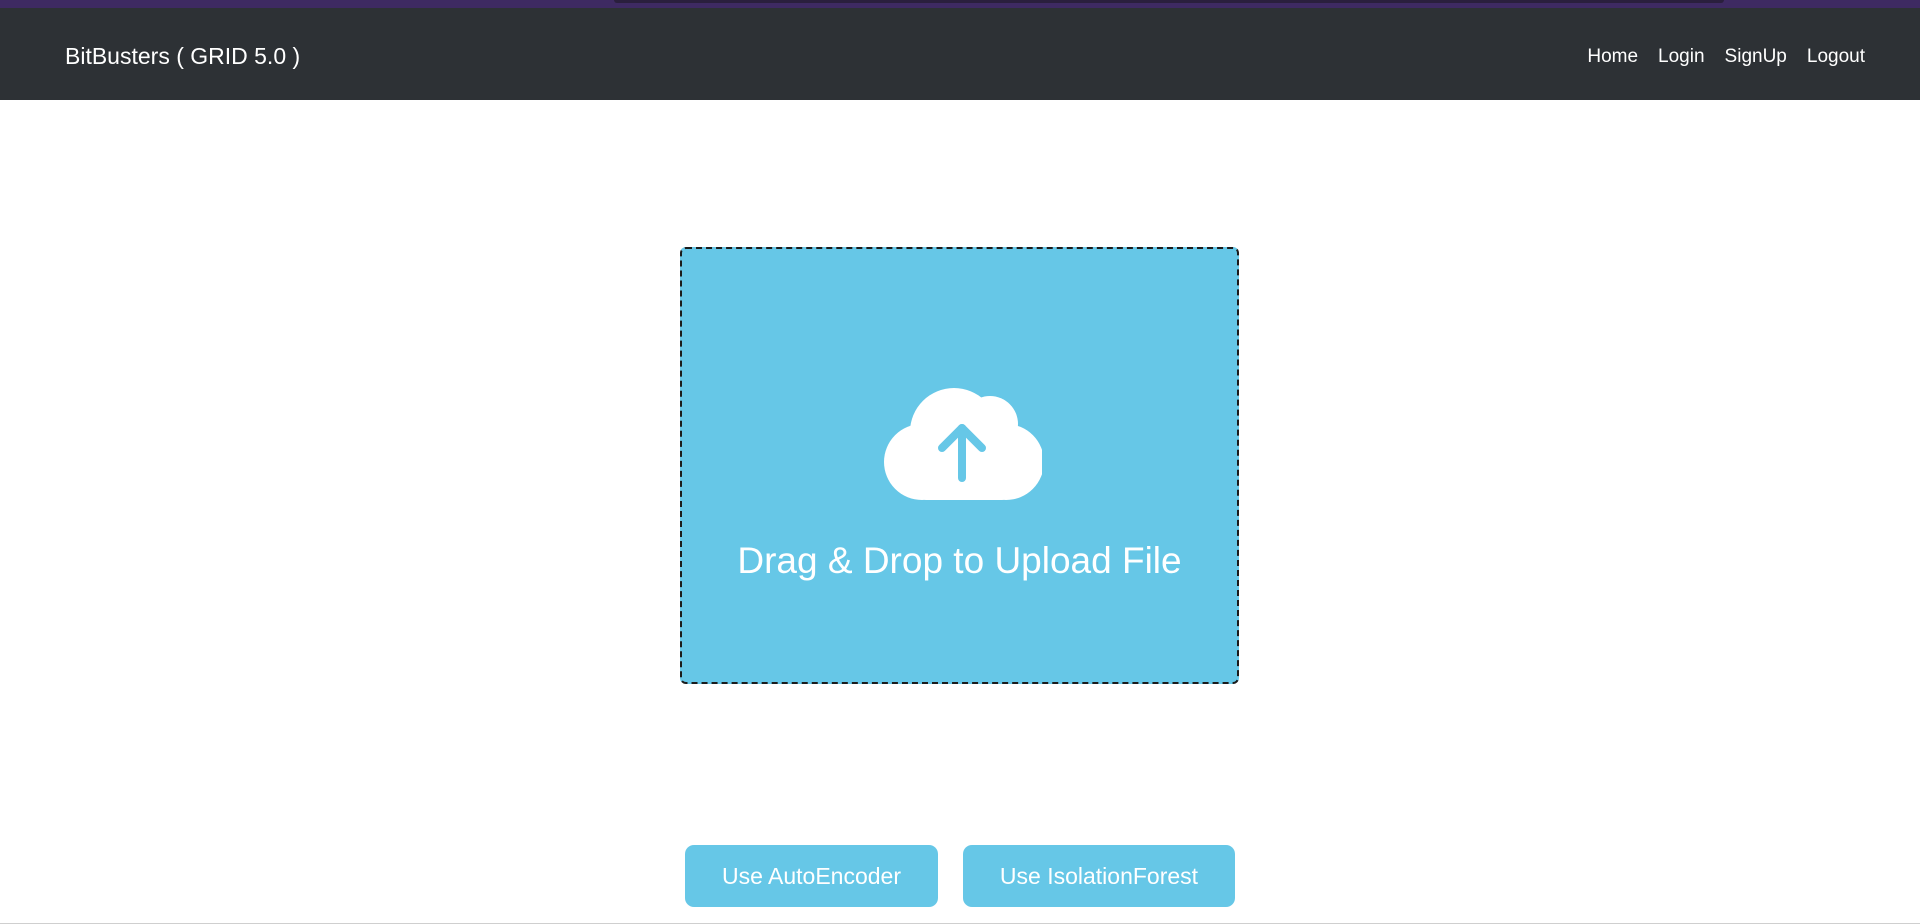 This screenshot has width=1920, height=924. What do you see at coordinates (1756, 57) in the screenshot?
I see `nav-link-signup: SignUp` at bounding box center [1756, 57].